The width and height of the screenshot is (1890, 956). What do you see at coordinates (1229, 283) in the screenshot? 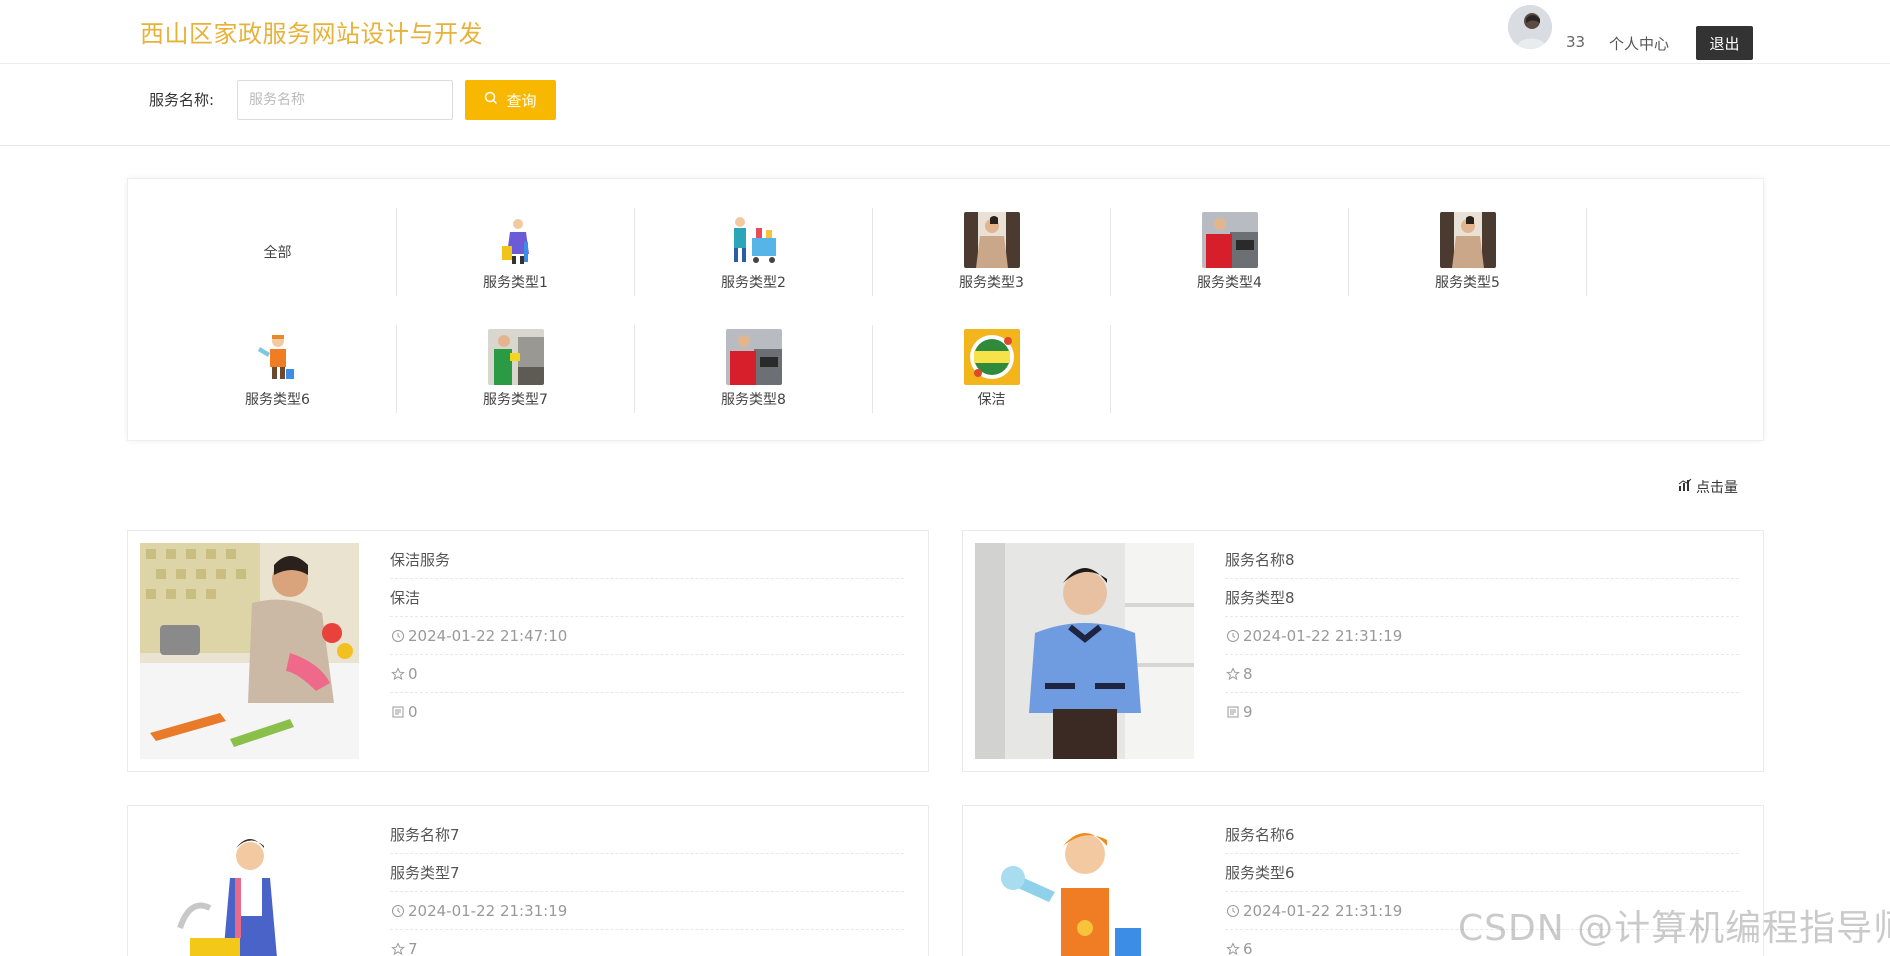
I see `category-label: 服务类型4` at bounding box center [1229, 283].